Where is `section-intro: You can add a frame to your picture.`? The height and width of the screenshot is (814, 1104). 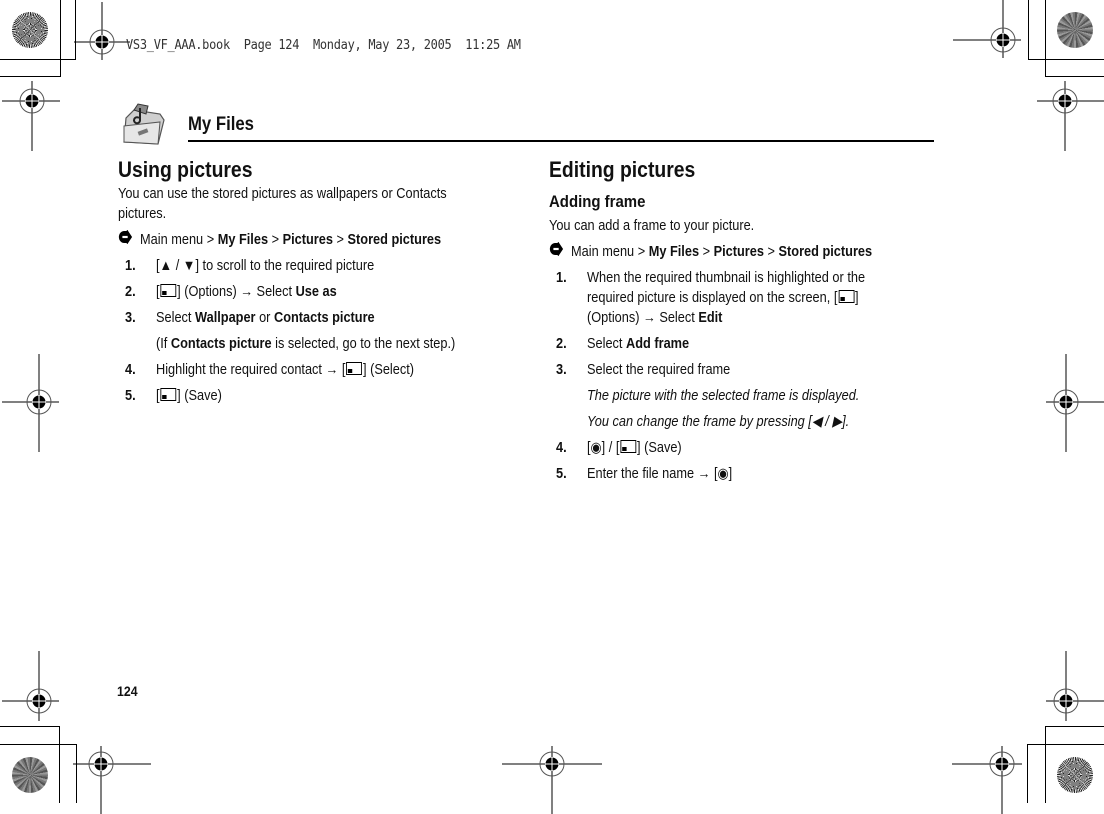 section-intro: You can add a frame to your picture. is located at coordinates (652, 226).